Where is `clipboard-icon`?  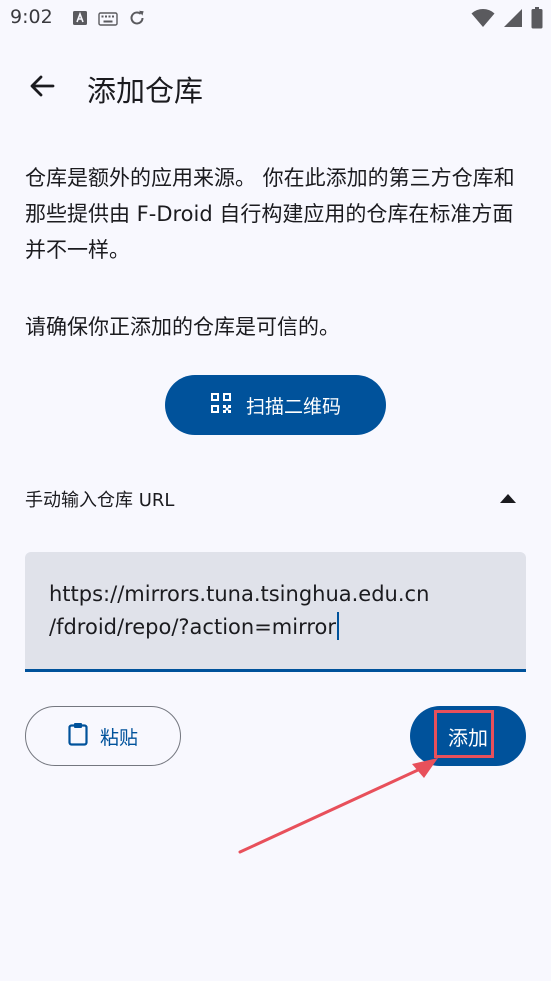
clipboard-icon is located at coordinates (78, 736).